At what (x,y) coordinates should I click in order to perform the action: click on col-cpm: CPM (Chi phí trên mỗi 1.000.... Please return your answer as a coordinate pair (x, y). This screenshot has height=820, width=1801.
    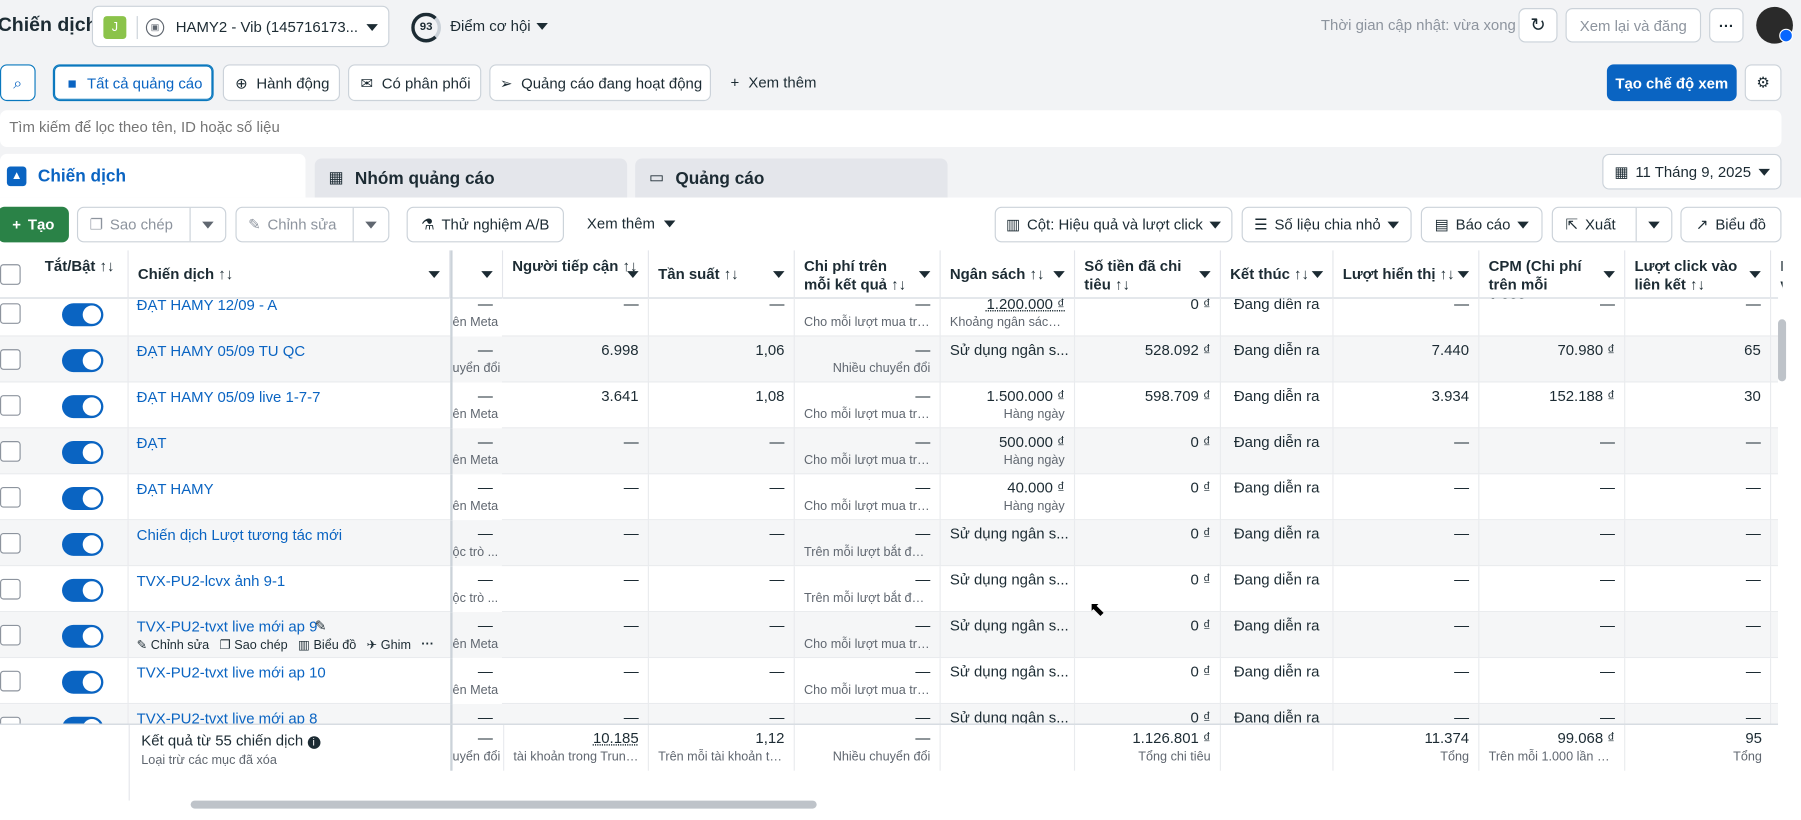
    Looking at the image, I should click on (1552, 274).